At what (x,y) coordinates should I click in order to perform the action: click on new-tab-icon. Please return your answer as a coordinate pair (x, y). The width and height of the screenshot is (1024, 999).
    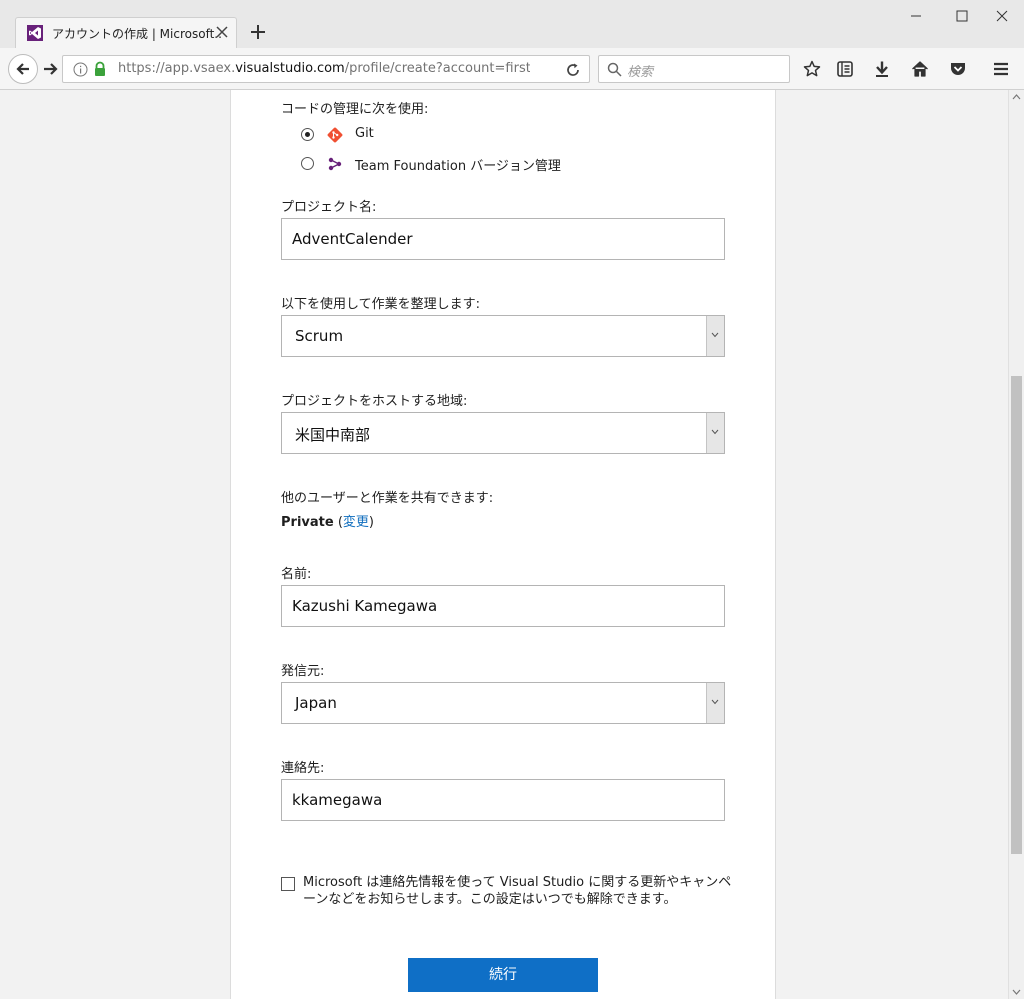
    Looking at the image, I should click on (258, 32).